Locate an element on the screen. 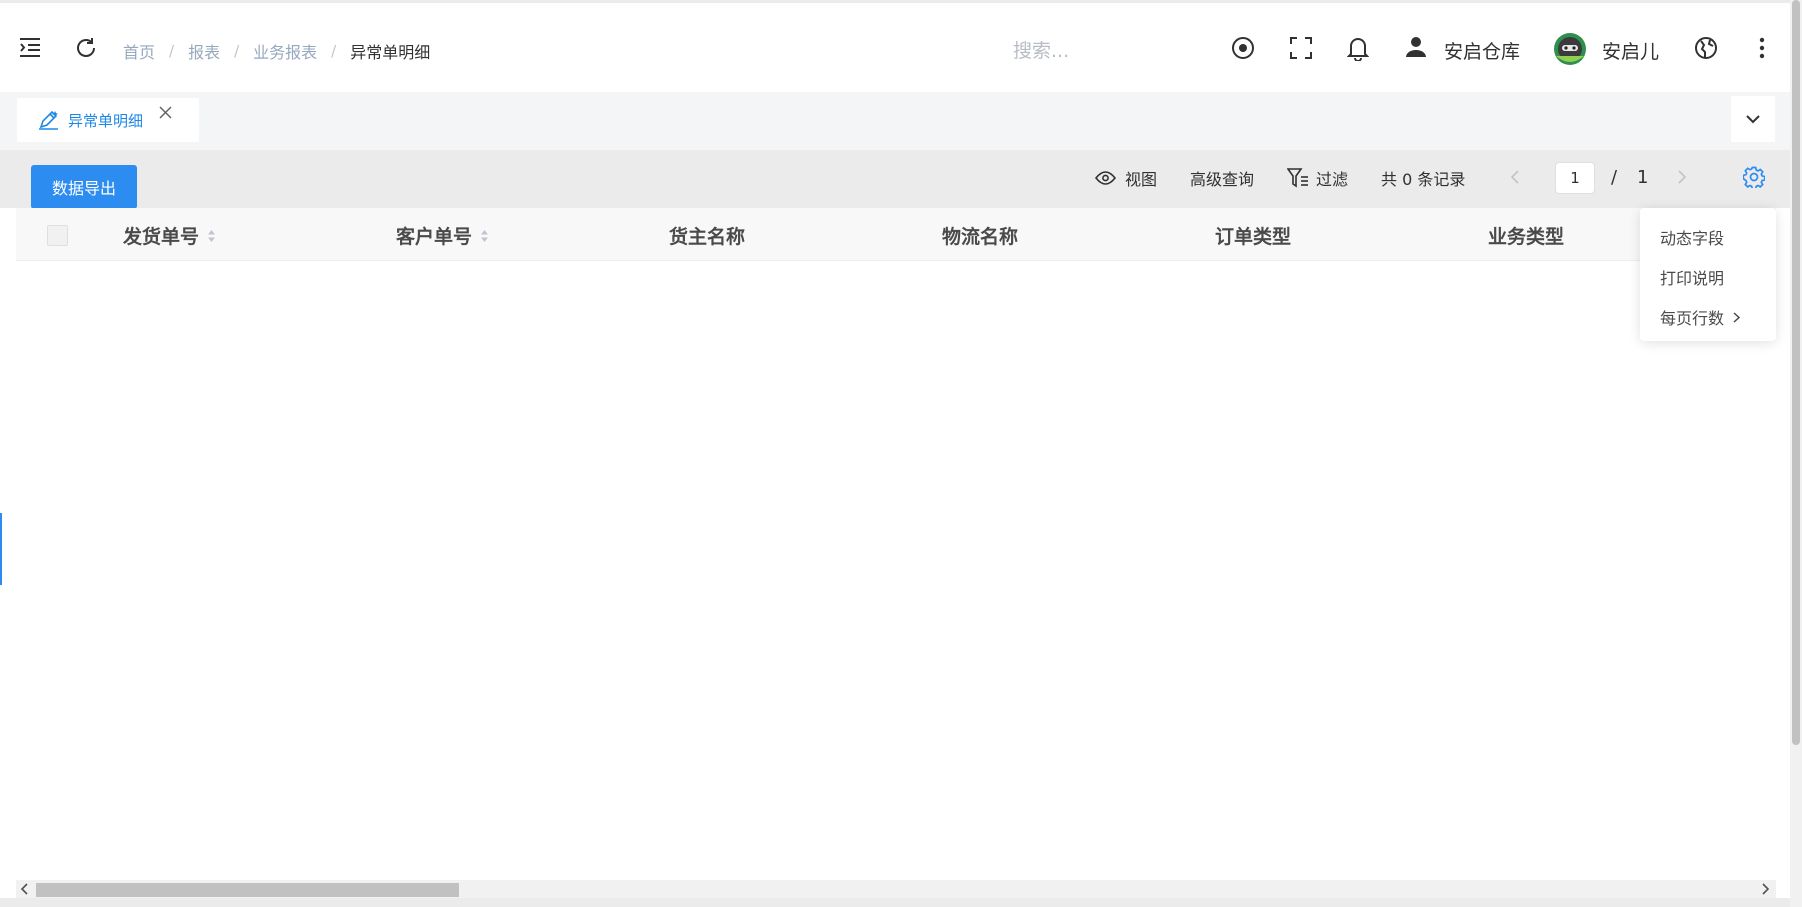 The height and width of the screenshot is (907, 1802). tabs-bar: 异常单明细 is located at coordinates (895, 121).